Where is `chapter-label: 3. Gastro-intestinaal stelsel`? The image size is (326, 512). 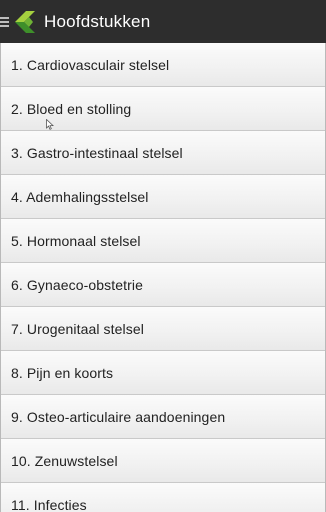
chapter-label: 3. Gastro-intestinaal stelsel is located at coordinates (97, 152).